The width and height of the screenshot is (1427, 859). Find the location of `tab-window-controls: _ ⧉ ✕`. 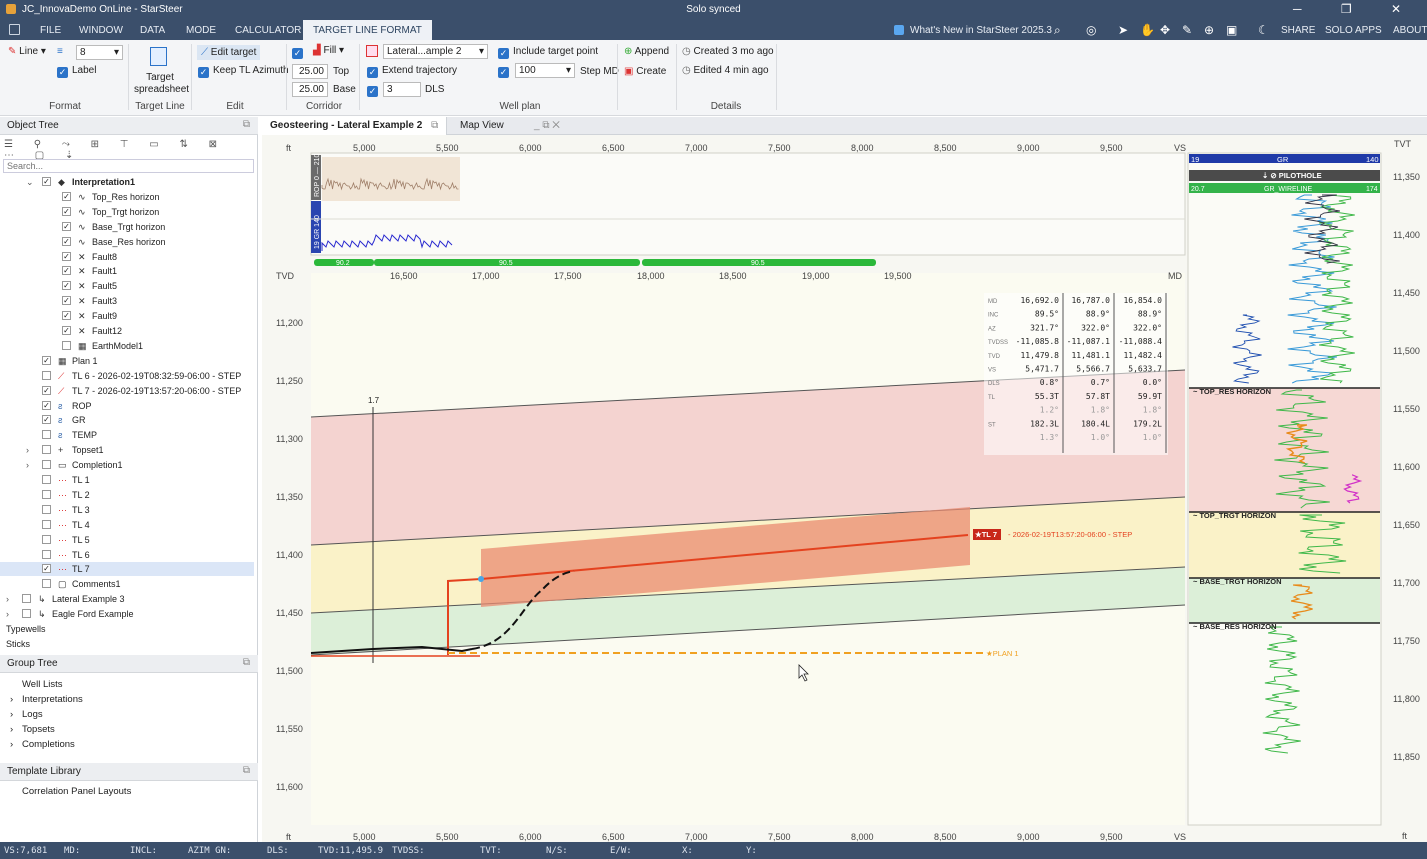

tab-window-controls: _ ⧉ ✕ is located at coordinates (547, 125).